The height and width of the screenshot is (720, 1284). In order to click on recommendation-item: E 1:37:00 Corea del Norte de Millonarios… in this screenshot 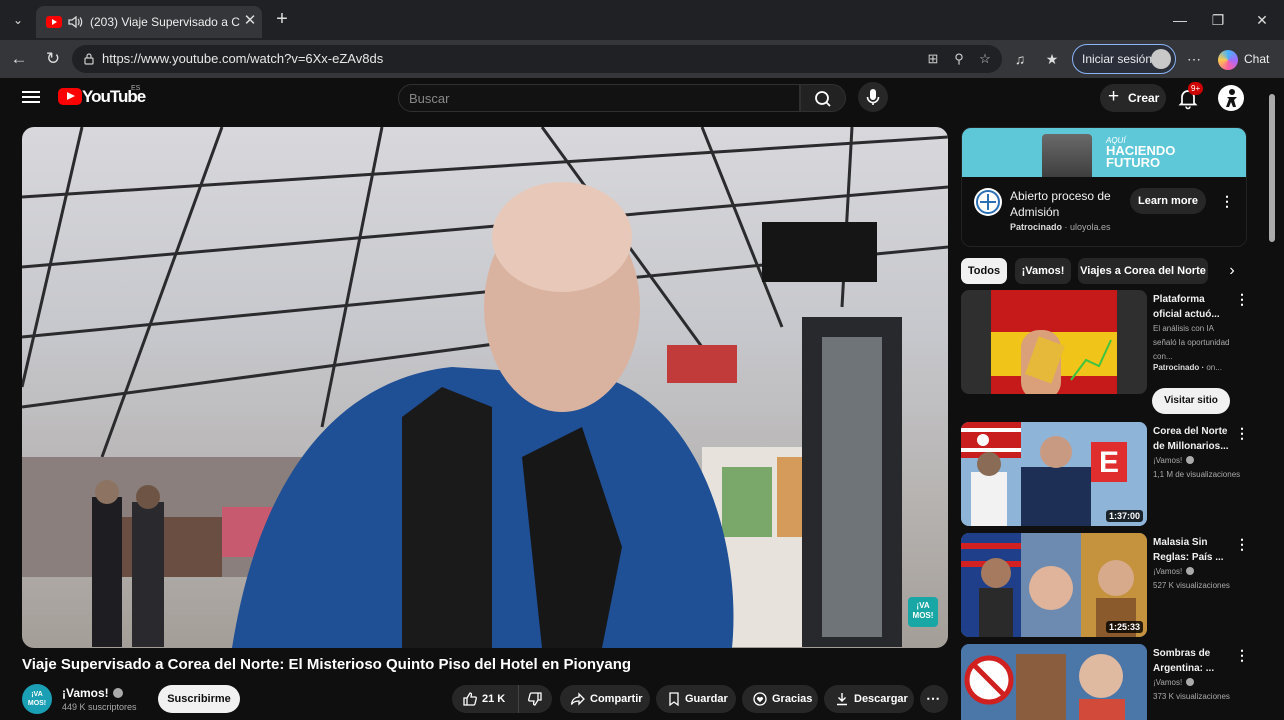, I will do `click(1106, 474)`.